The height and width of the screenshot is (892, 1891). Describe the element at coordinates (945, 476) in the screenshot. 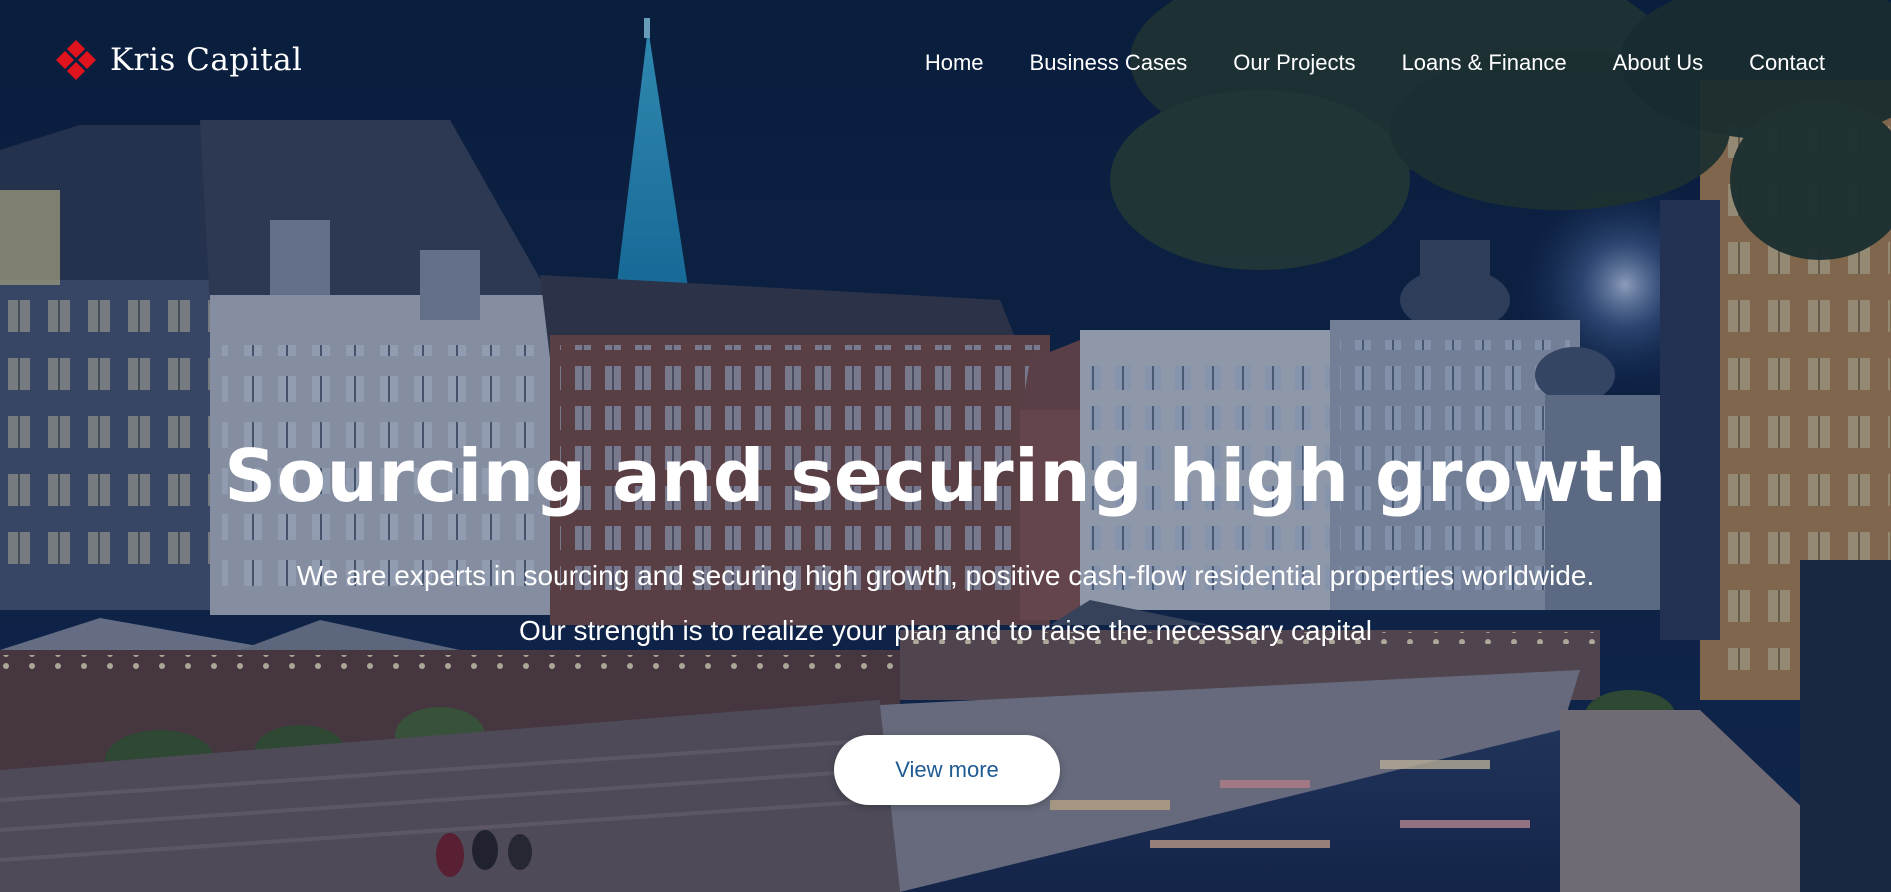

I see `hero-title: Sourcing and securing high growth` at that location.